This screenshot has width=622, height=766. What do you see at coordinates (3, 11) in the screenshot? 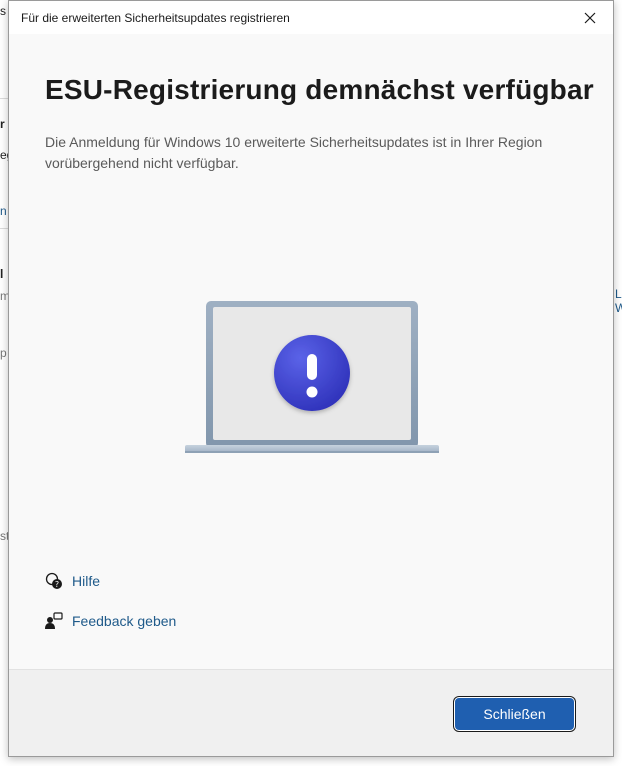
I see `background-fragment: s` at bounding box center [3, 11].